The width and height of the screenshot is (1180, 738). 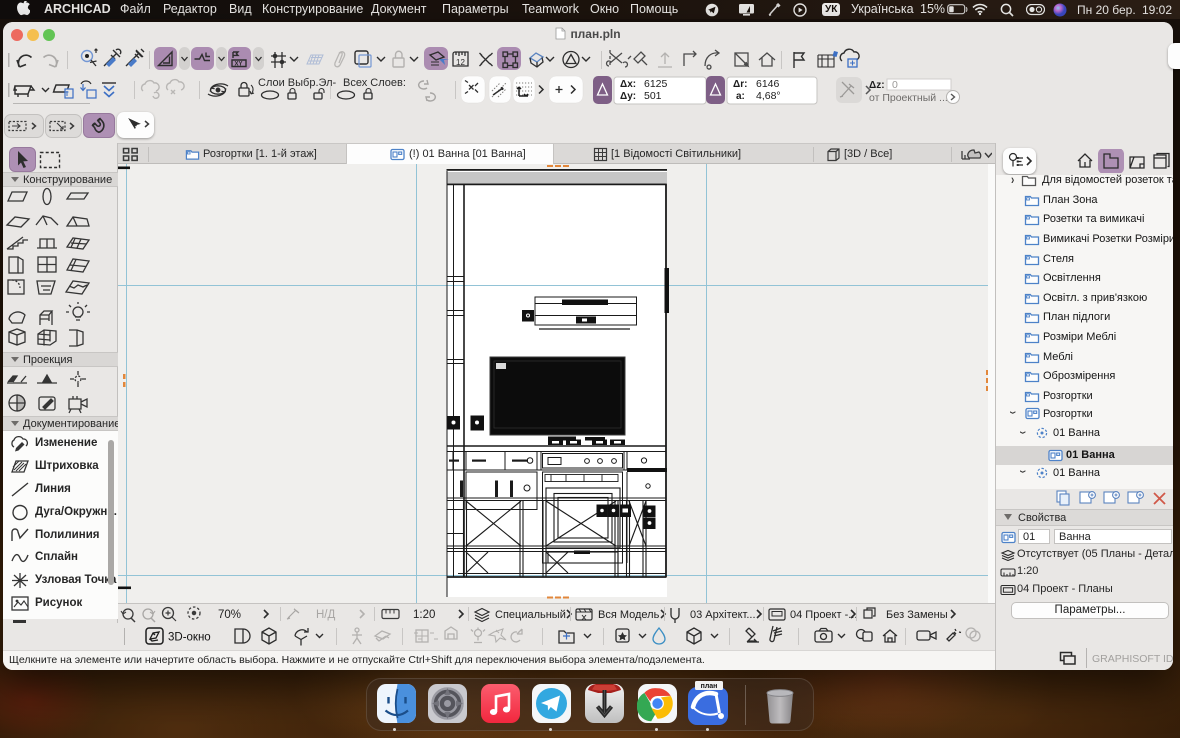 What do you see at coordinates (189, 638) in the screenshot?
I see `svg-text: 3D-окно` at bounding box center [189, 638].